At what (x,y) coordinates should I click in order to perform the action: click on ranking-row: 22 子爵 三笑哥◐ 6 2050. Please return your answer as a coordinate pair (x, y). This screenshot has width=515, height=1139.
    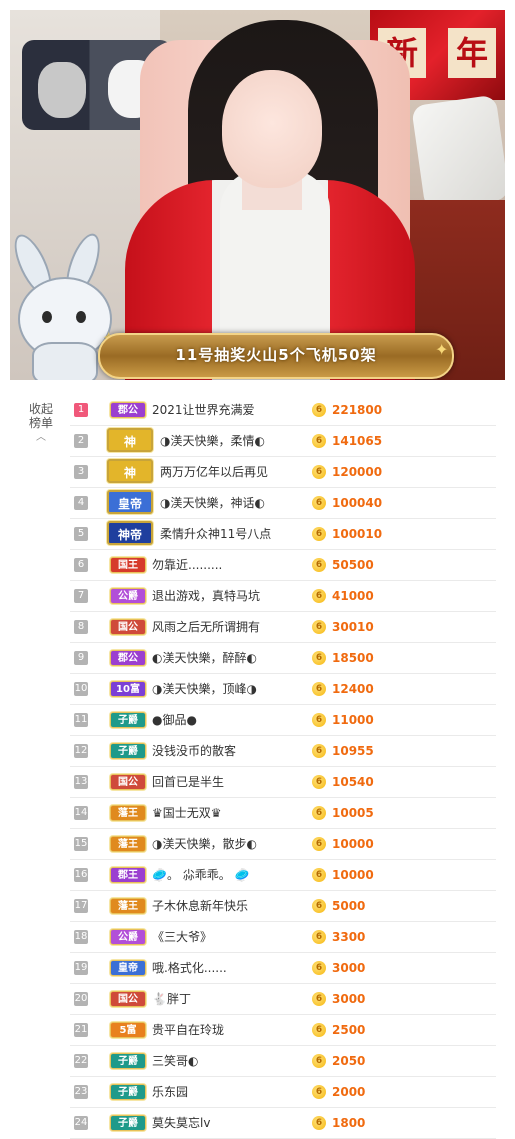
    Looking at the image, I should click on (283, 1061).